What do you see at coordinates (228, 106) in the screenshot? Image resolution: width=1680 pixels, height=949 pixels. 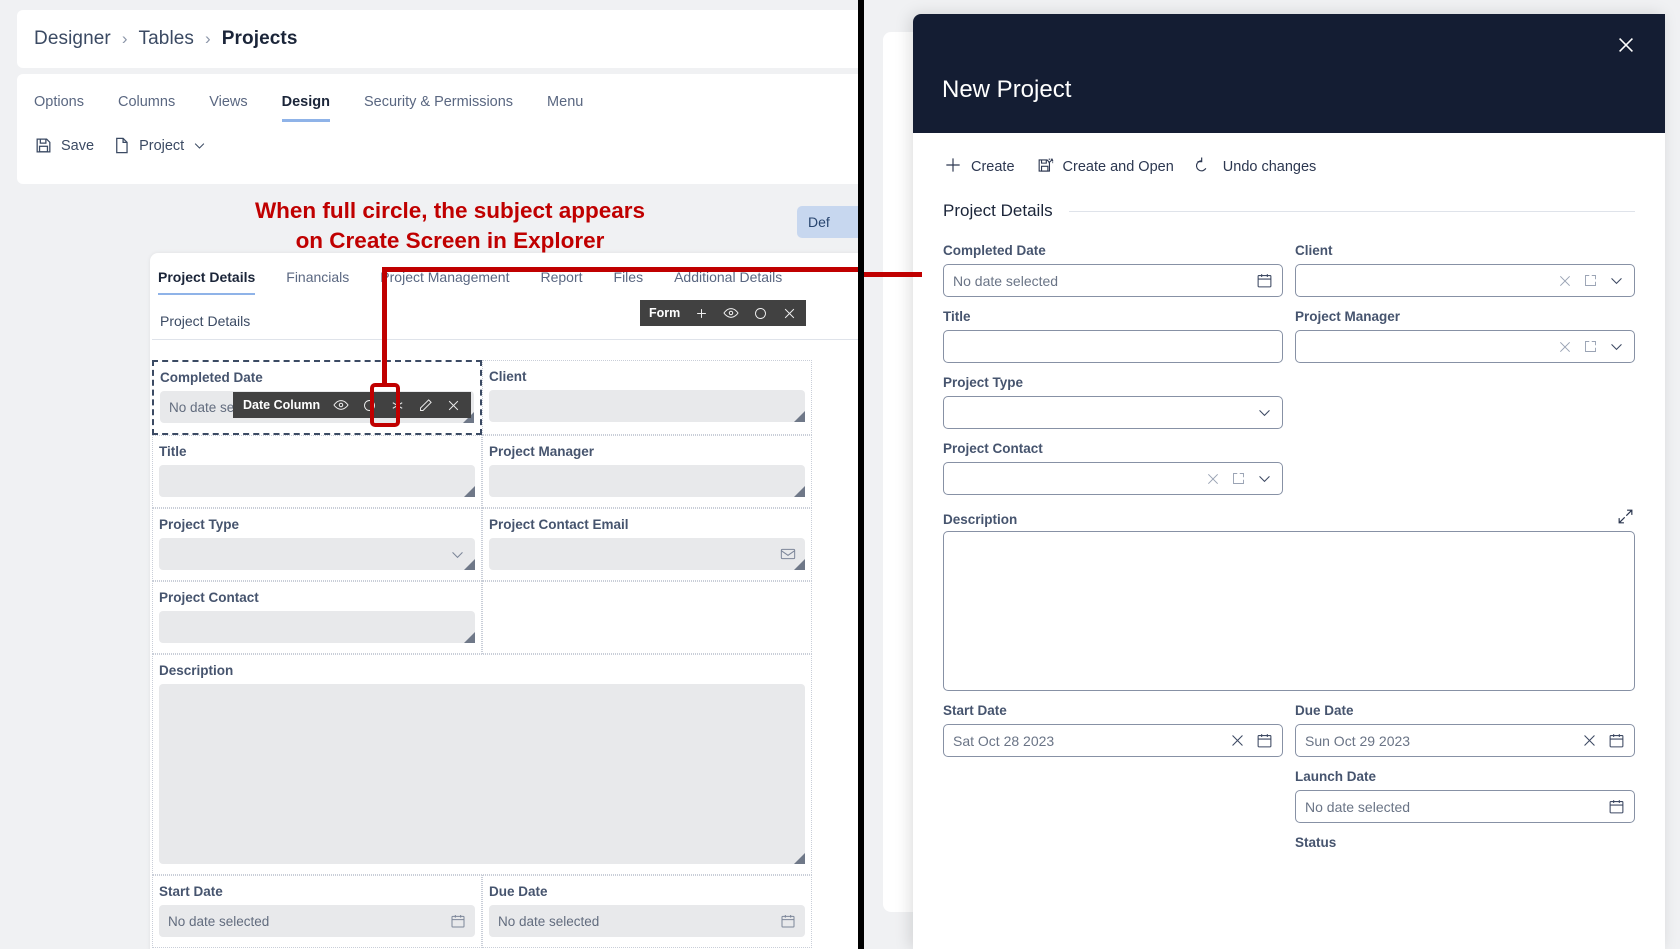 I see `tab-views: Views` at bounding box center [228, 106].